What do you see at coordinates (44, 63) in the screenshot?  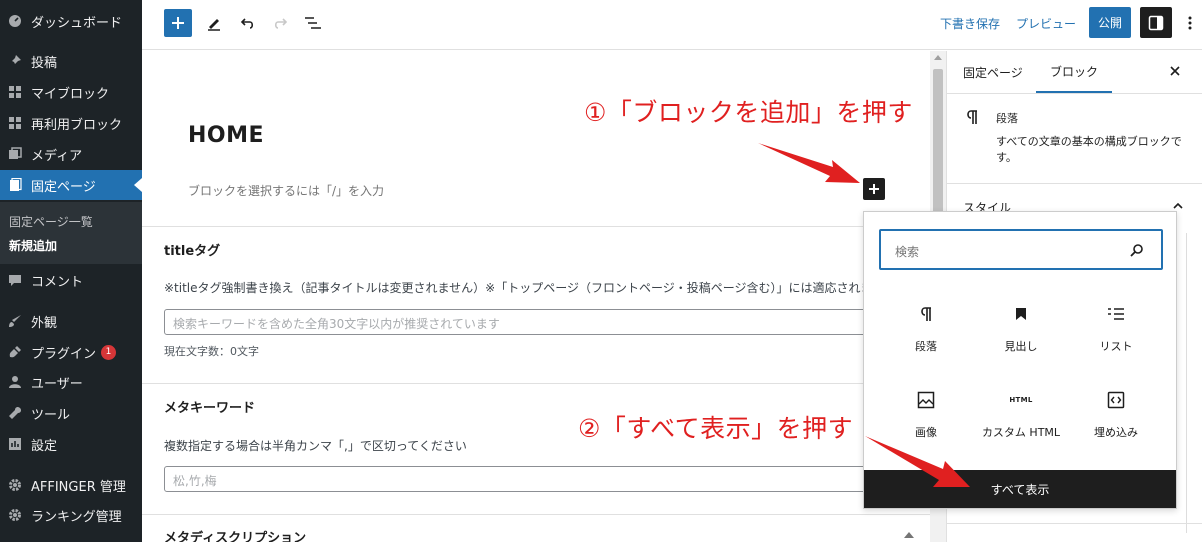 I see `sidebar-item-label: 投稿` at bounding box center [44, 63].